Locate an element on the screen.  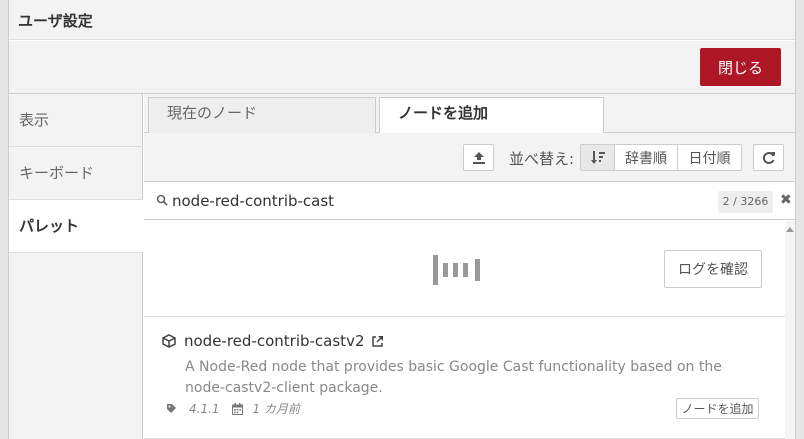
results-scrollbar is located at coordinates (790, 330).